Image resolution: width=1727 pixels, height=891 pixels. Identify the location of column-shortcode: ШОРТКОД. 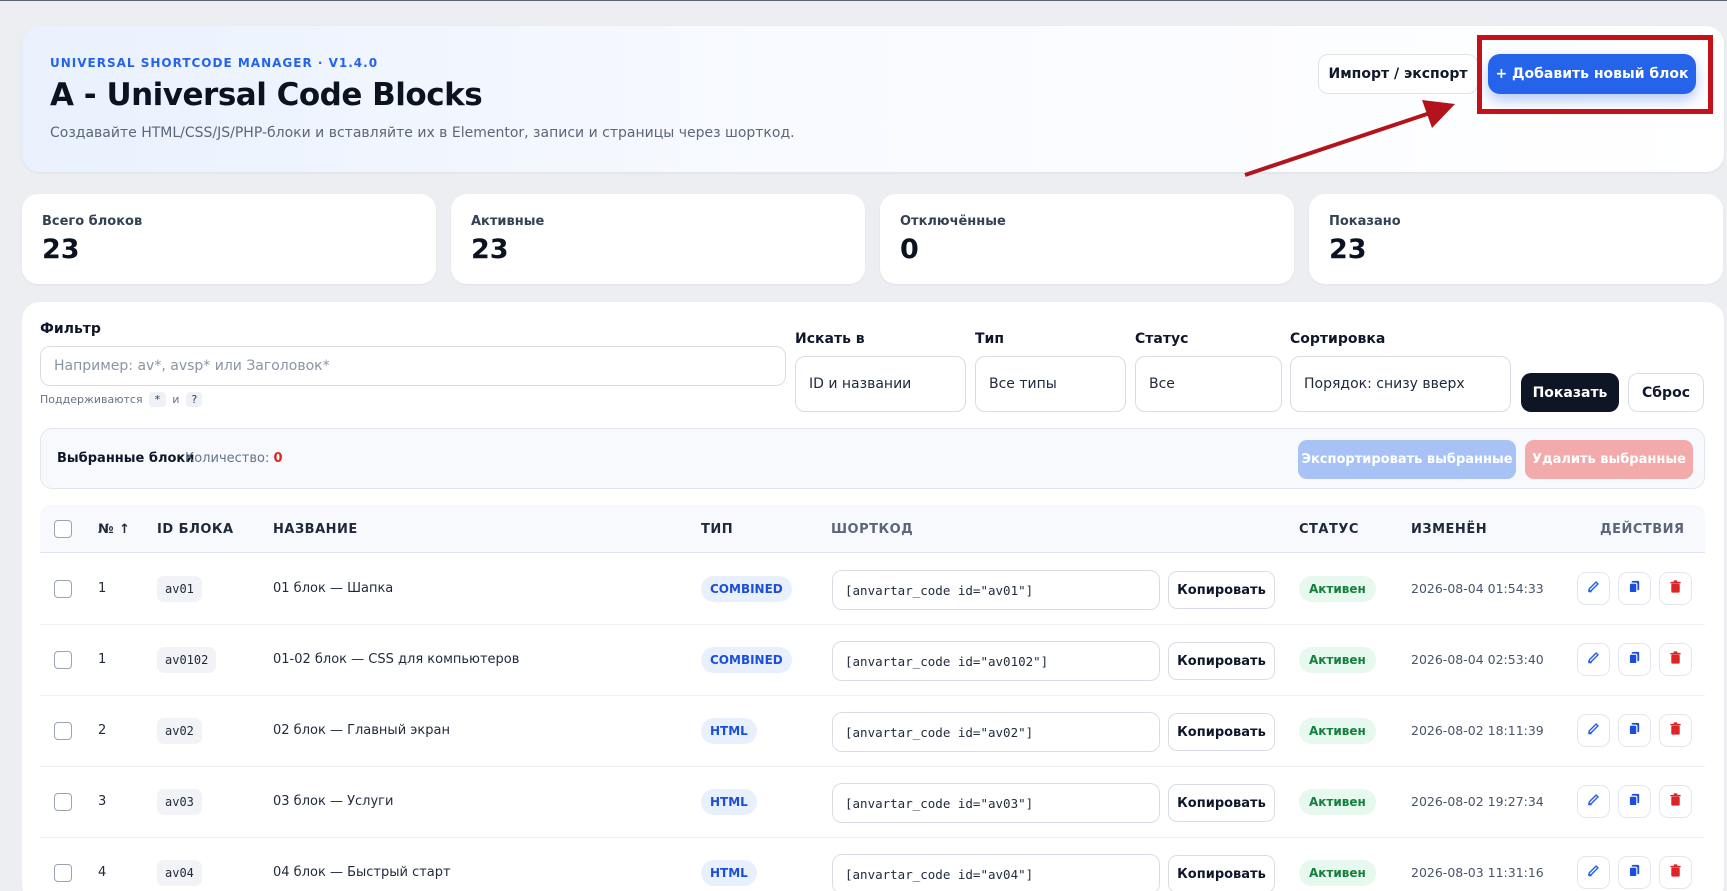
(872, 529).